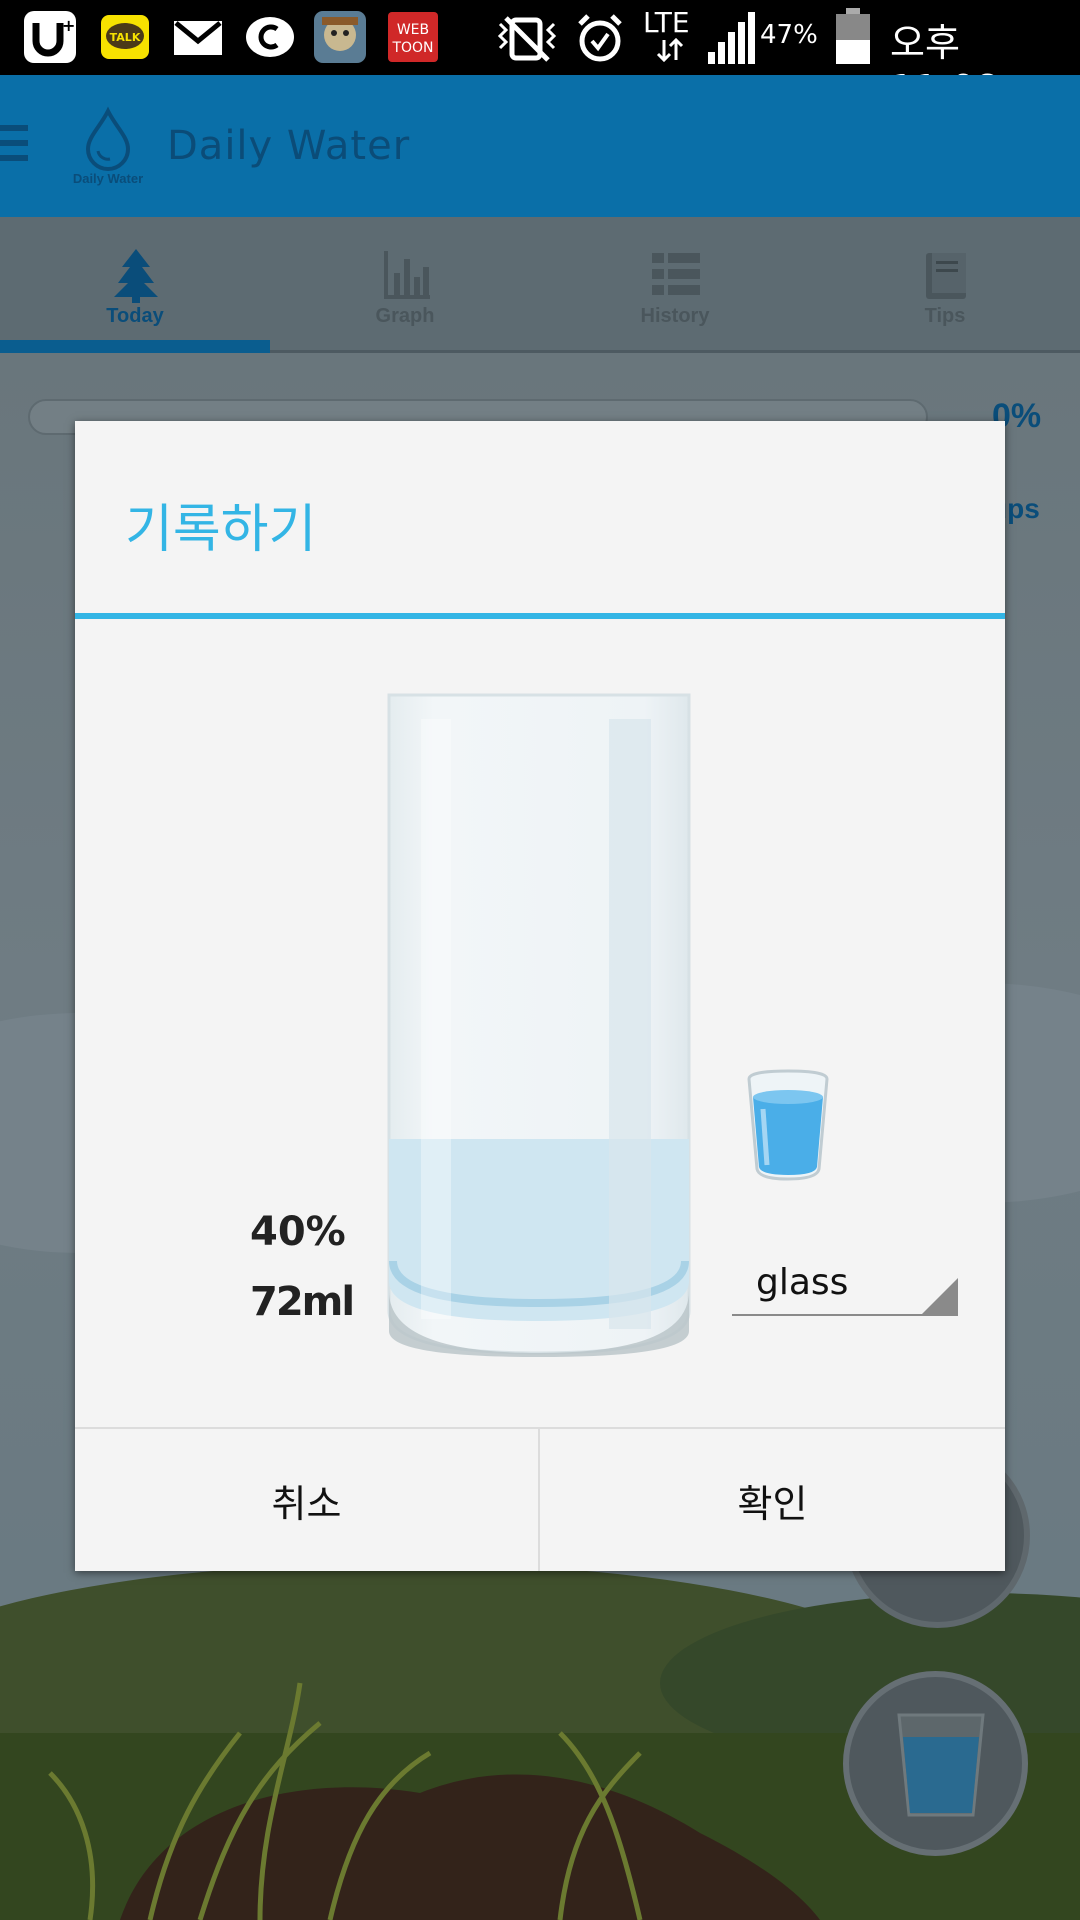 The width and height of the screenshot is (1080, 1920). I want to click on tab-today: Today, so click(135, 285).